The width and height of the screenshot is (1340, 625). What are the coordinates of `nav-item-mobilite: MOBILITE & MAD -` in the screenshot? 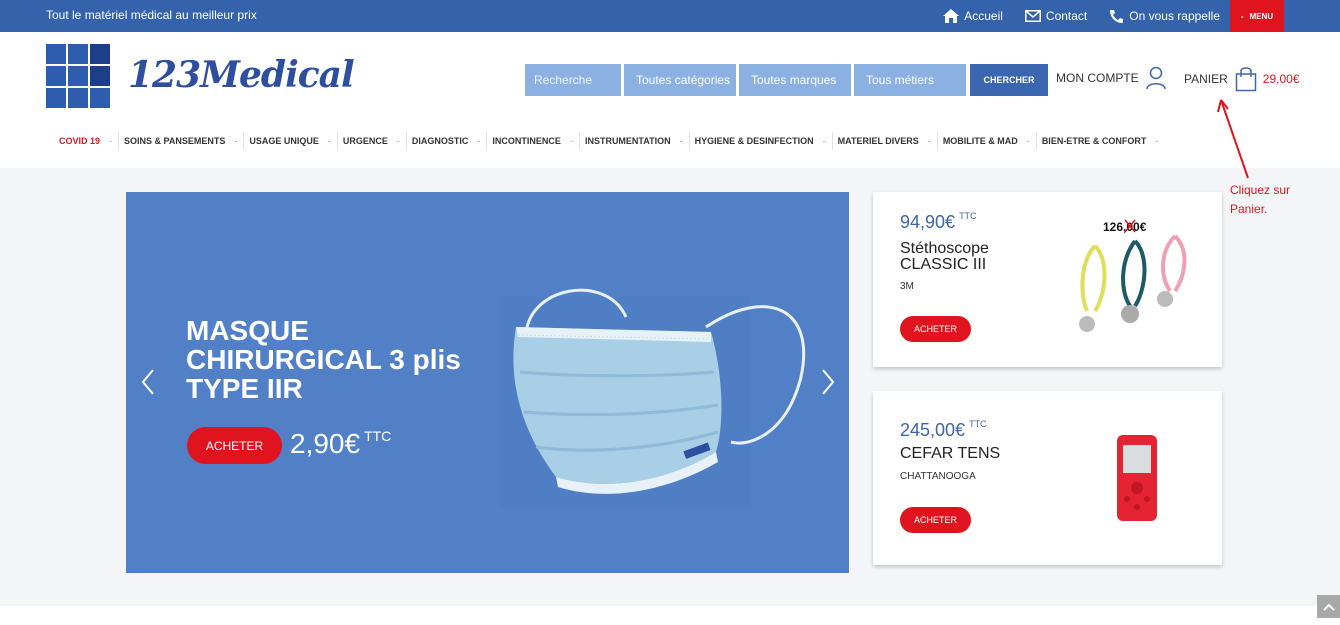 It's located at (987, 141).